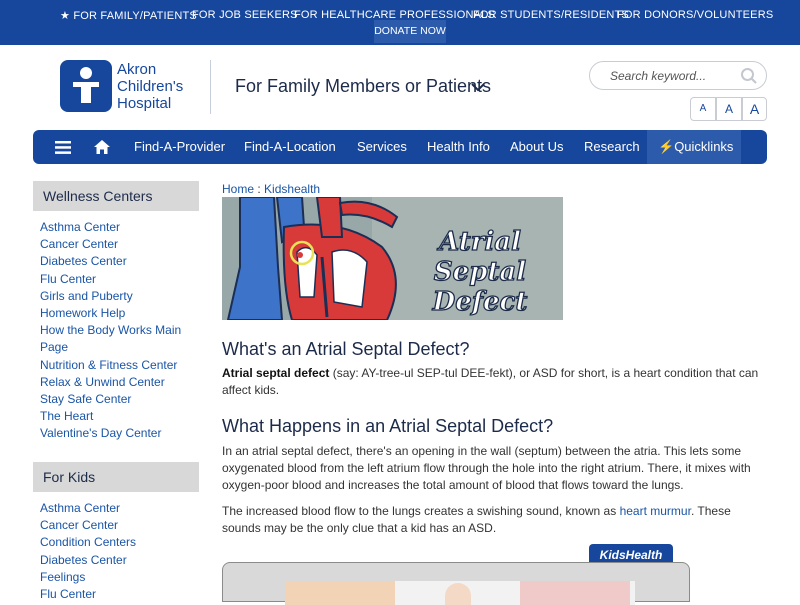 This screenshot has width=800, height=605. I want to click on nav-research: Research, so click(612, 147).